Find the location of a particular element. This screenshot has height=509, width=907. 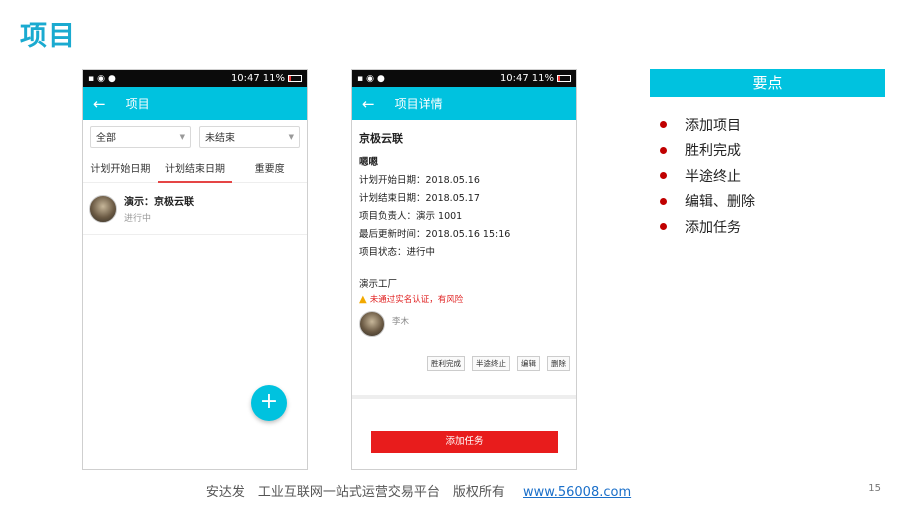

app-bar: ← 项目详情 is located at coordinates (464, 103).